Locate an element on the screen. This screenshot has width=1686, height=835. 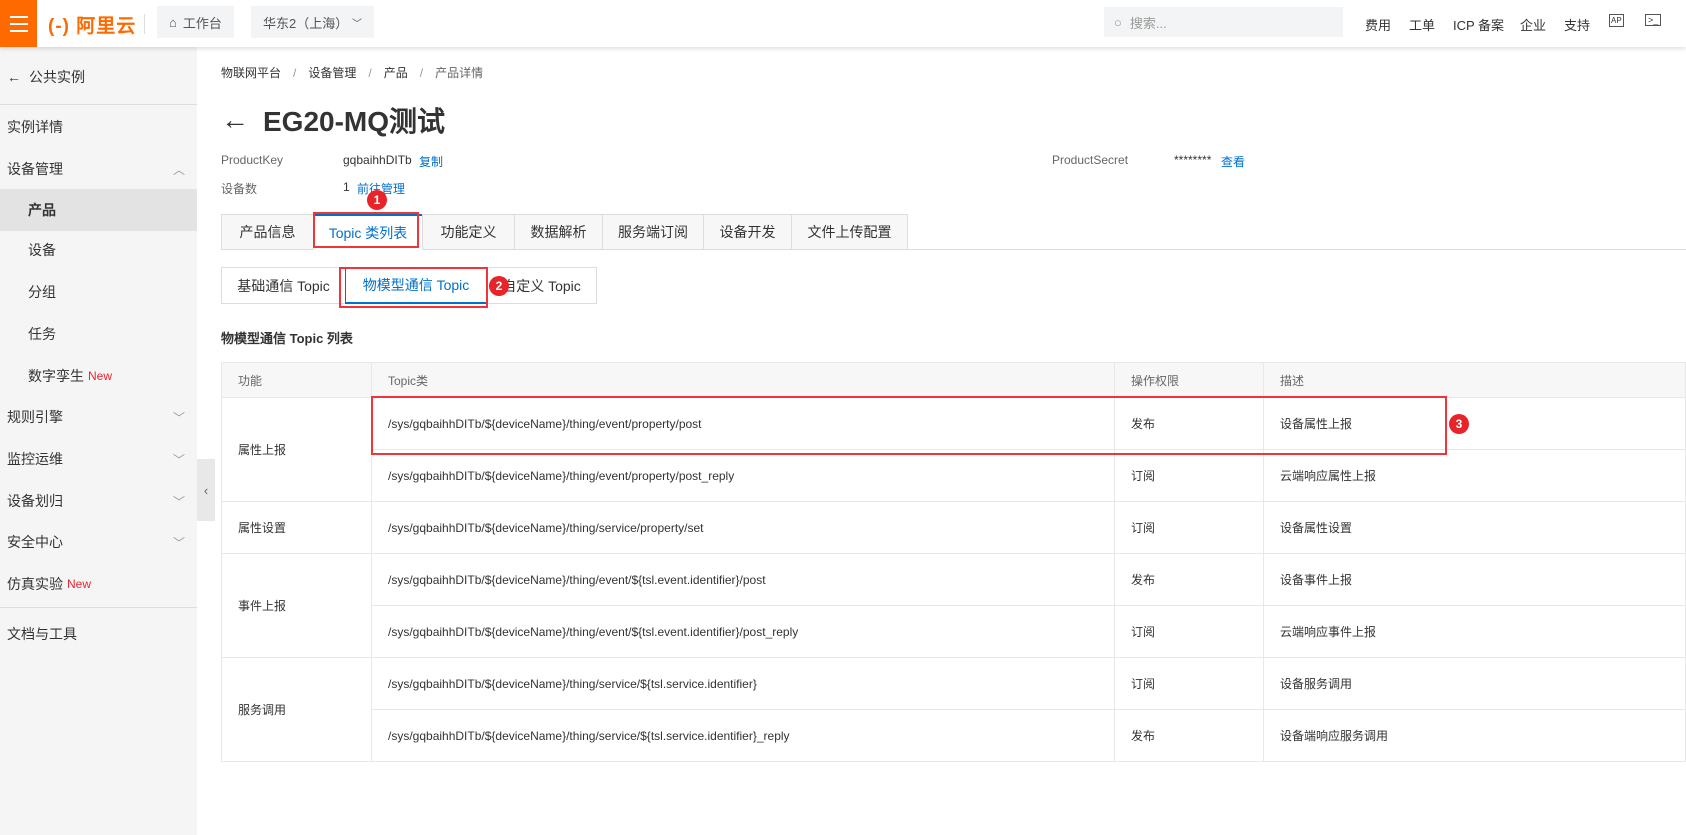
menu-icon is located at coordinates (18, 23).